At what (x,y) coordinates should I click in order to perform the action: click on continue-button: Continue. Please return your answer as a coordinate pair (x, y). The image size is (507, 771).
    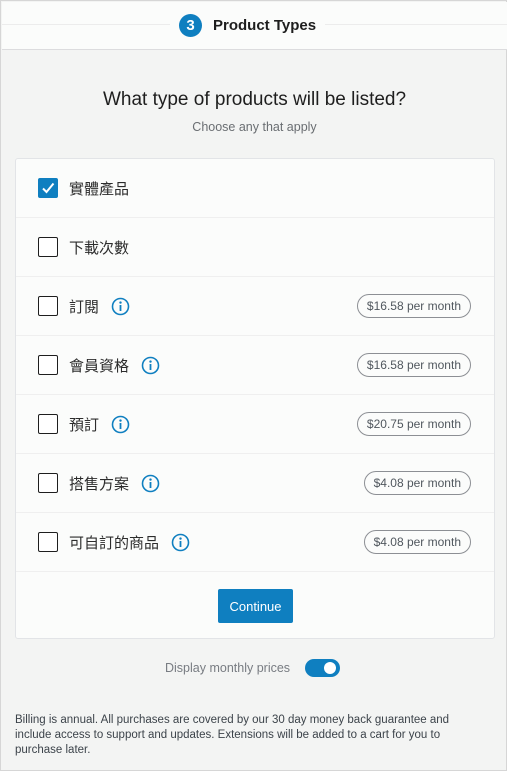
    Looking at the image, I should click on (255, 606).